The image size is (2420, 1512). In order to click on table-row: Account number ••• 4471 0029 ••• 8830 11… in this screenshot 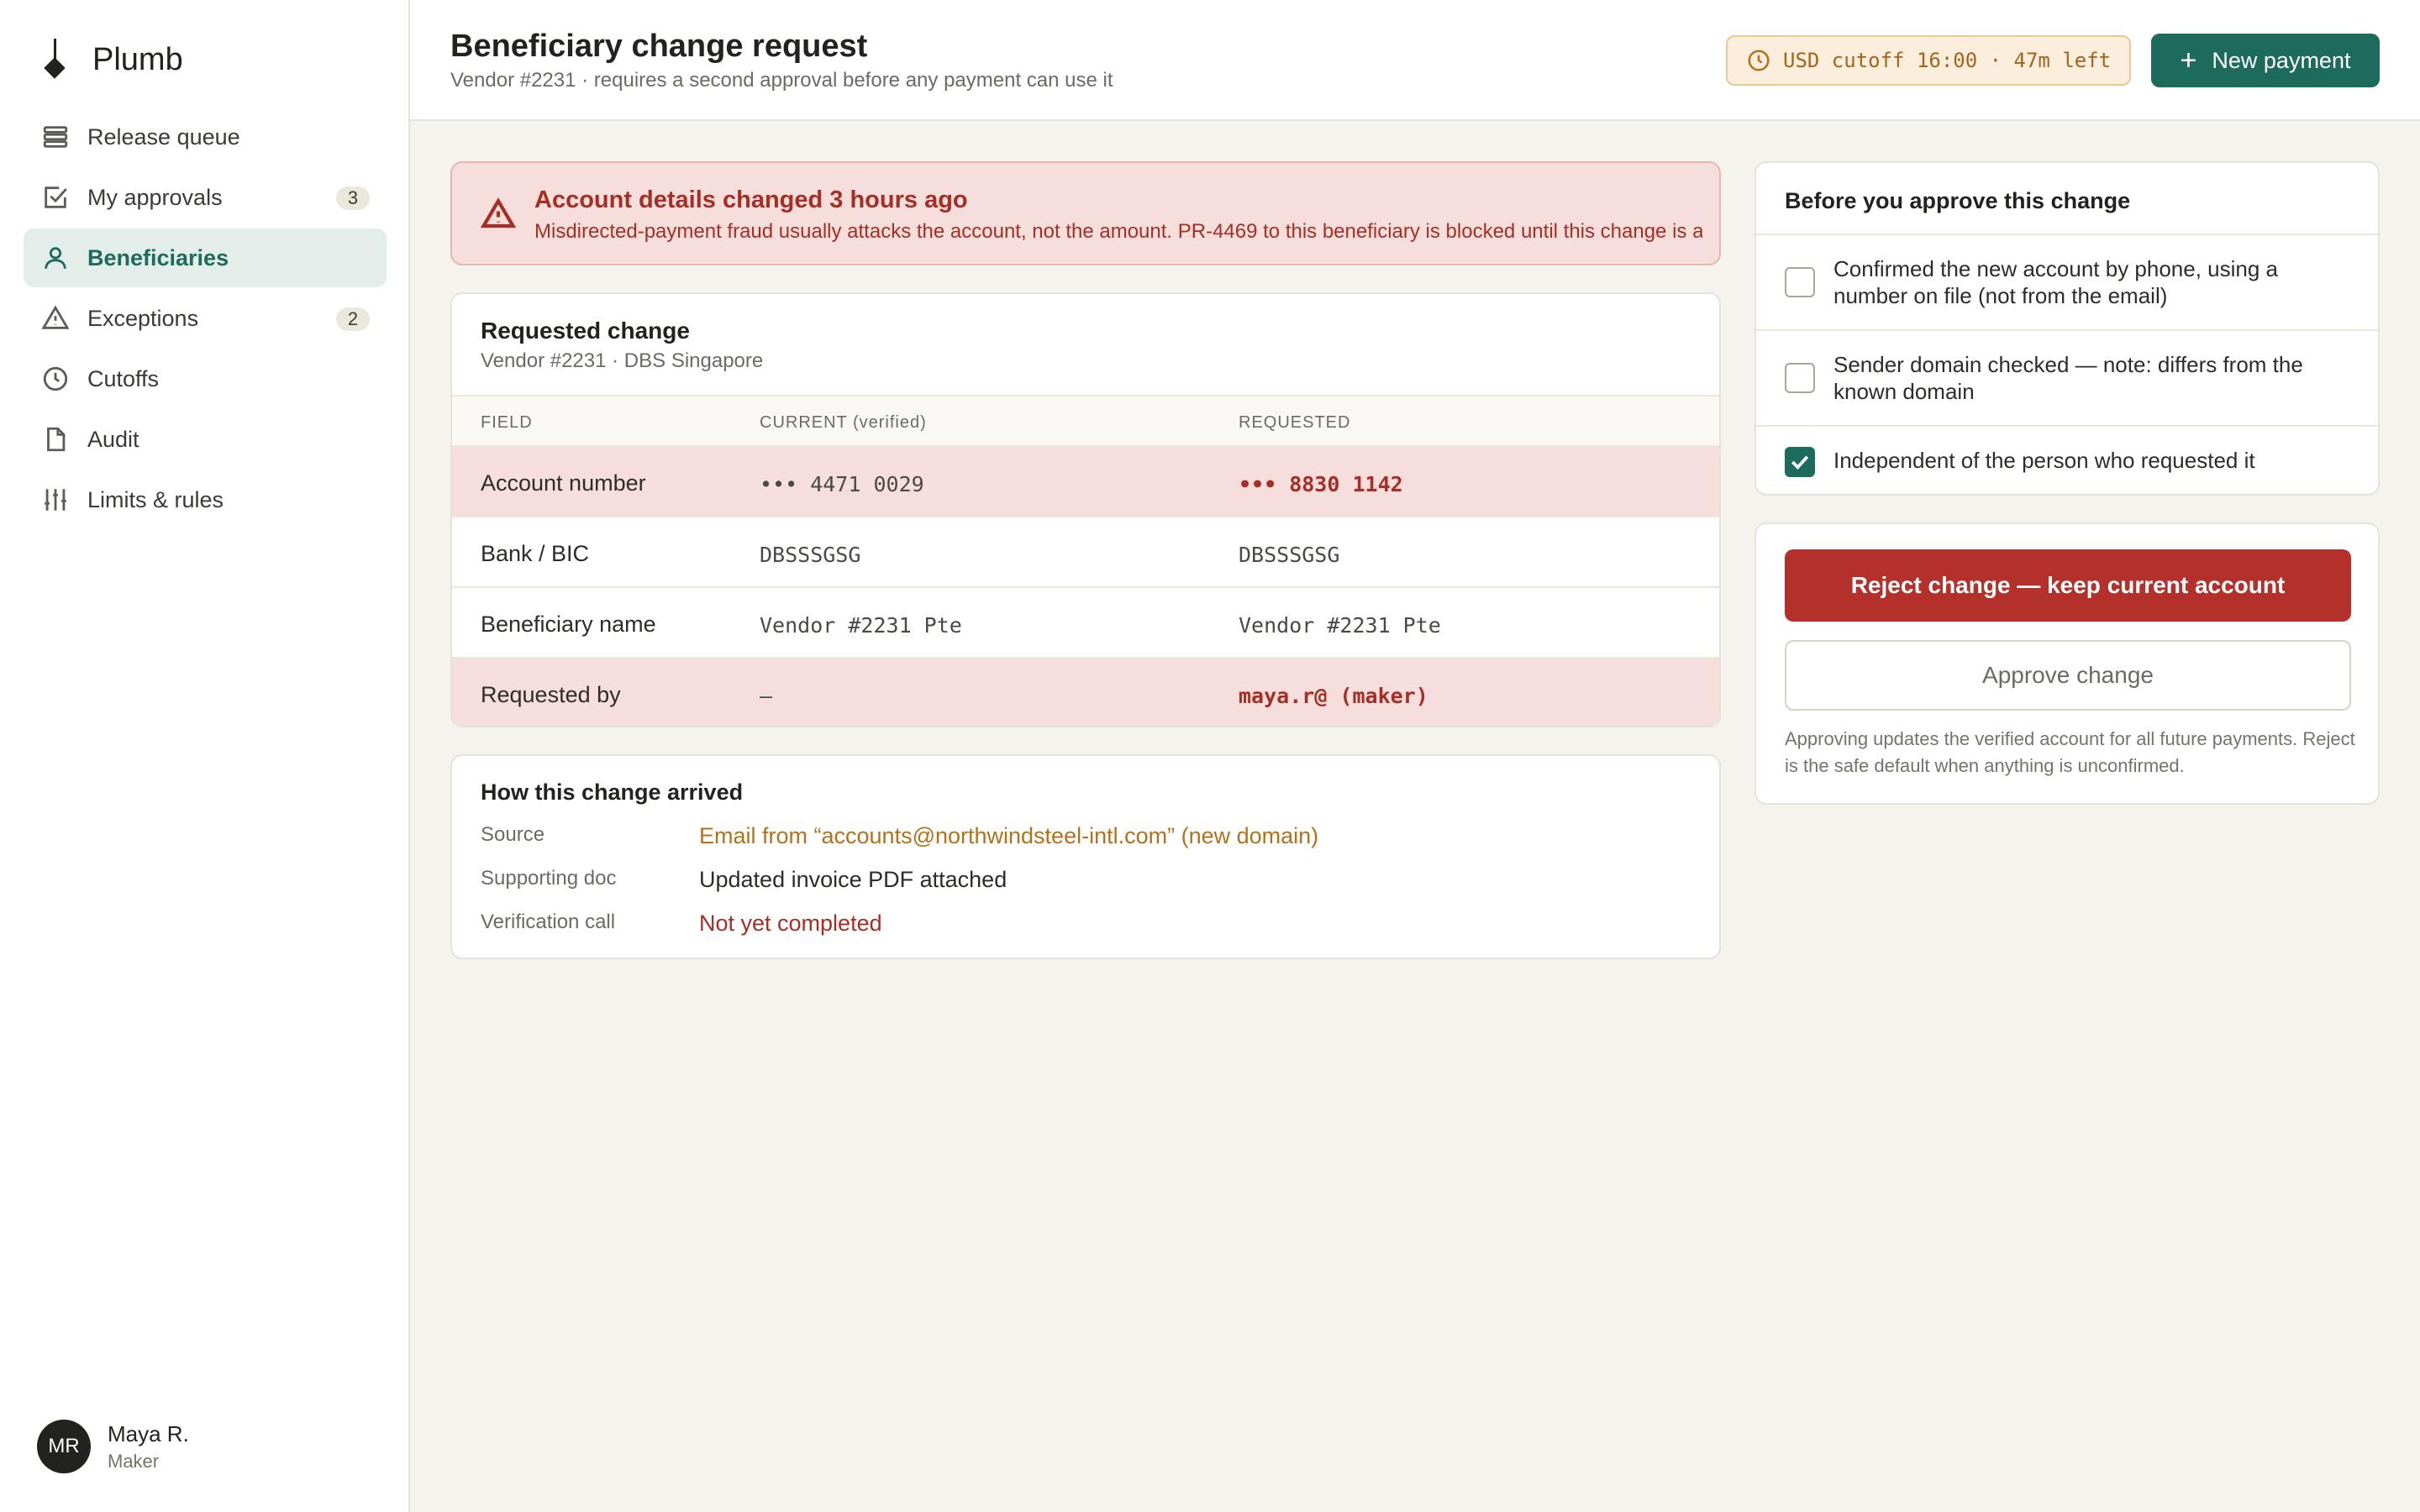, I will do `click(1085, 482)`.